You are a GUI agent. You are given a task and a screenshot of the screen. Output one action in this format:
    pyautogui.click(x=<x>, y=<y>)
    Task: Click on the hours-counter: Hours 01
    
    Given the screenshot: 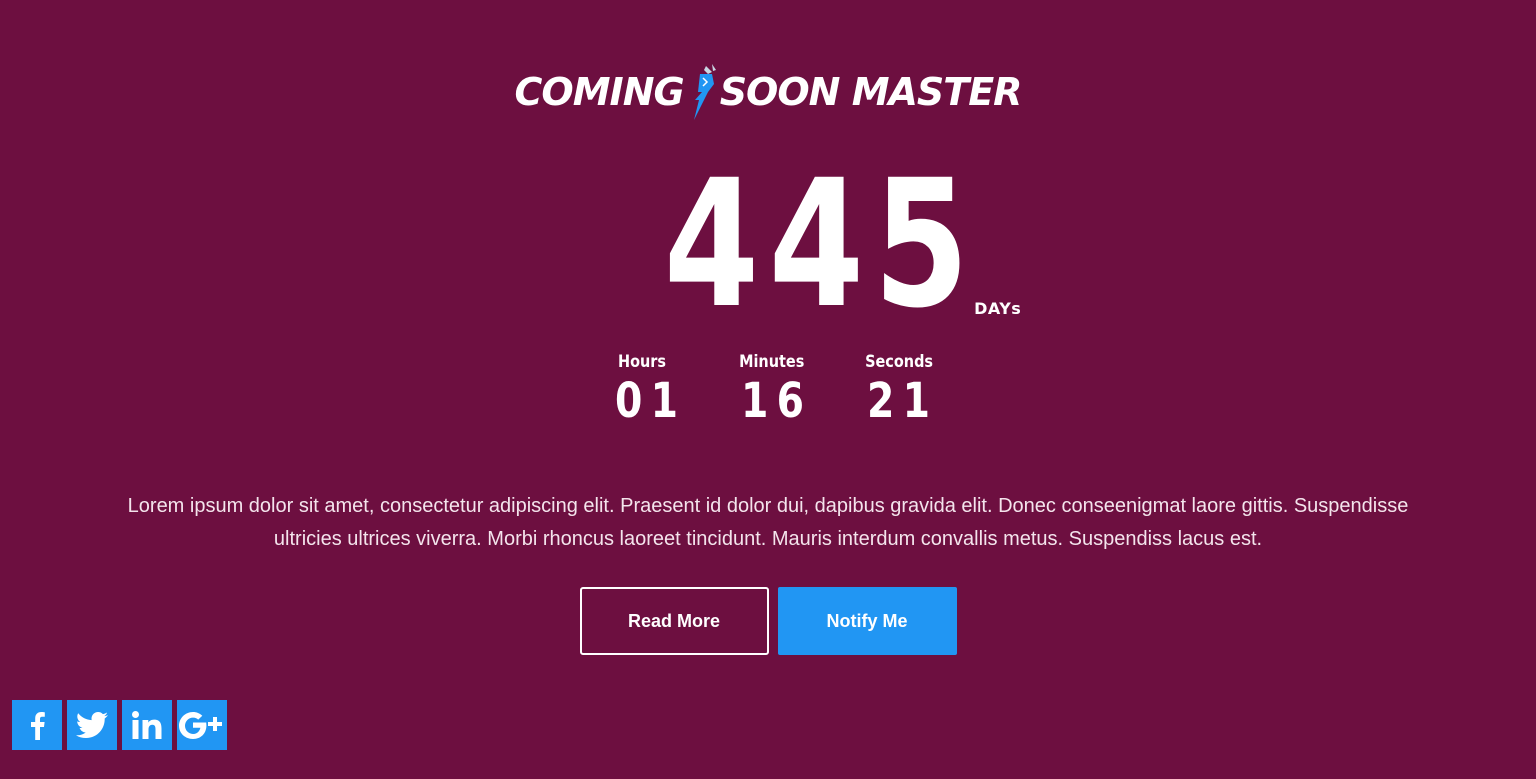 What is the action you would take?
    pyautogui.click(x=647, y=390)
    